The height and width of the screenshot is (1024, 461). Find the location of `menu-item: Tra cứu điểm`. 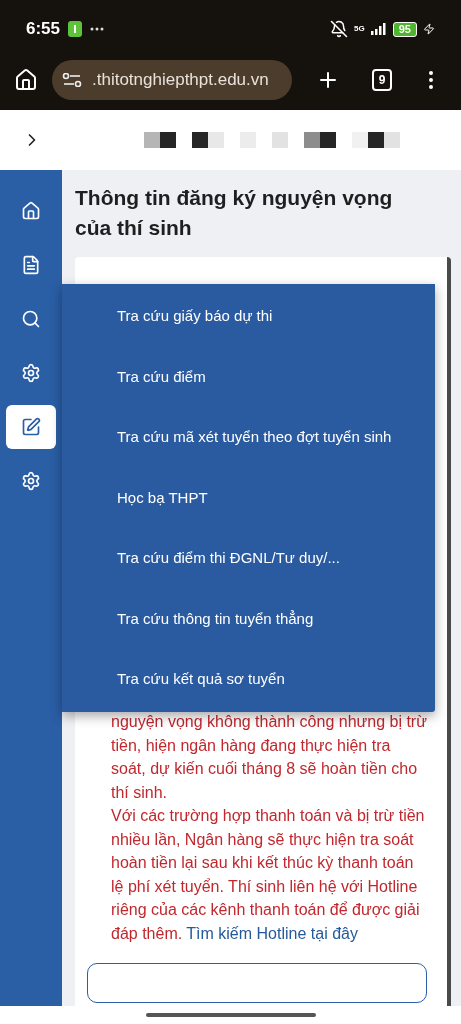

menu-item: Tra cứu điểm is located at coordinates (248, 376).